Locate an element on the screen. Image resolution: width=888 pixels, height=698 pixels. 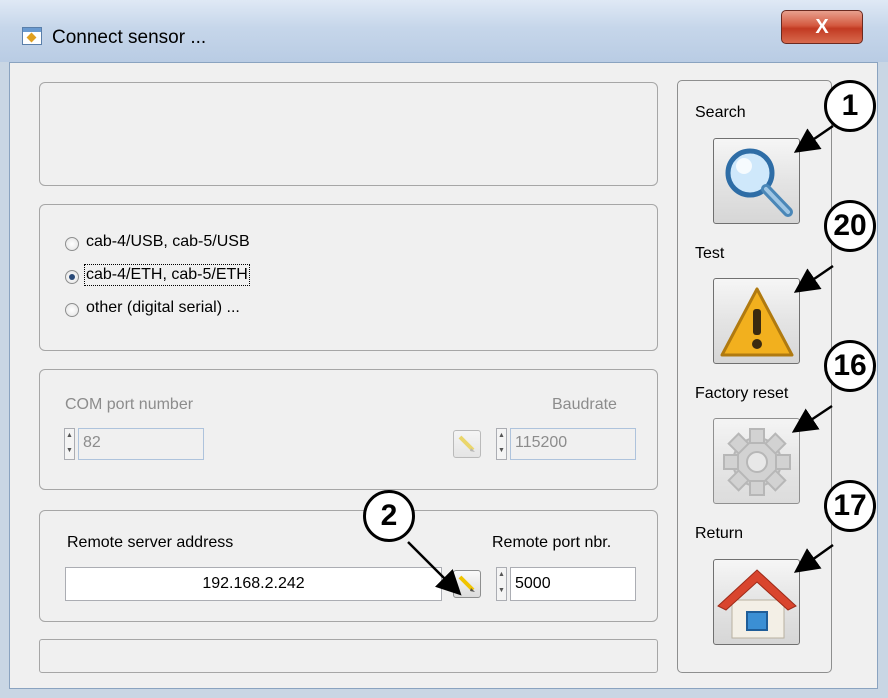
callout-search: 1 is located at coordinates (850, 106).